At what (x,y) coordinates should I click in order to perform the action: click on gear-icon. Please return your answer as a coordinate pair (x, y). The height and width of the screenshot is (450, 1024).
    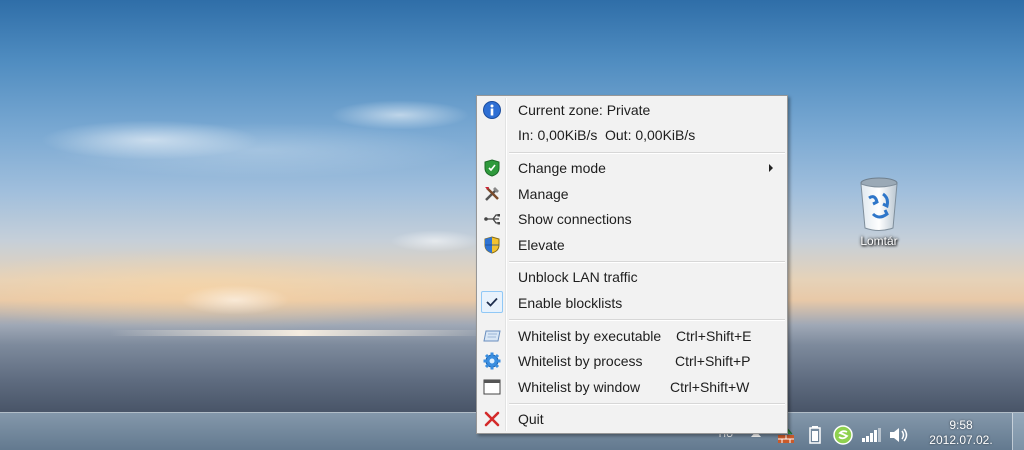
    Looking at the image, I should click on (492, 361).